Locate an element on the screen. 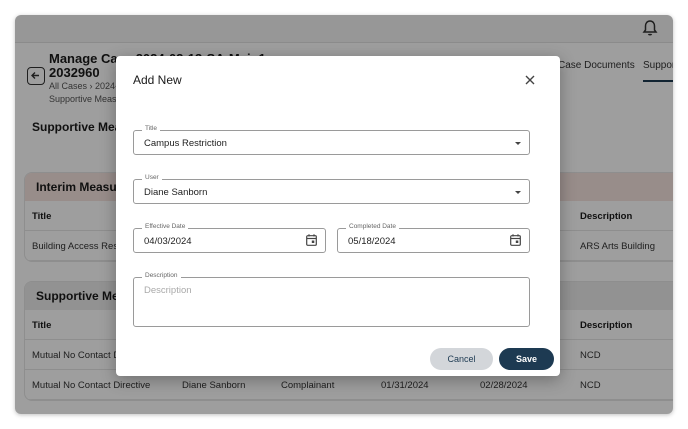  description-label: Description is located at coordinates (161, 275).